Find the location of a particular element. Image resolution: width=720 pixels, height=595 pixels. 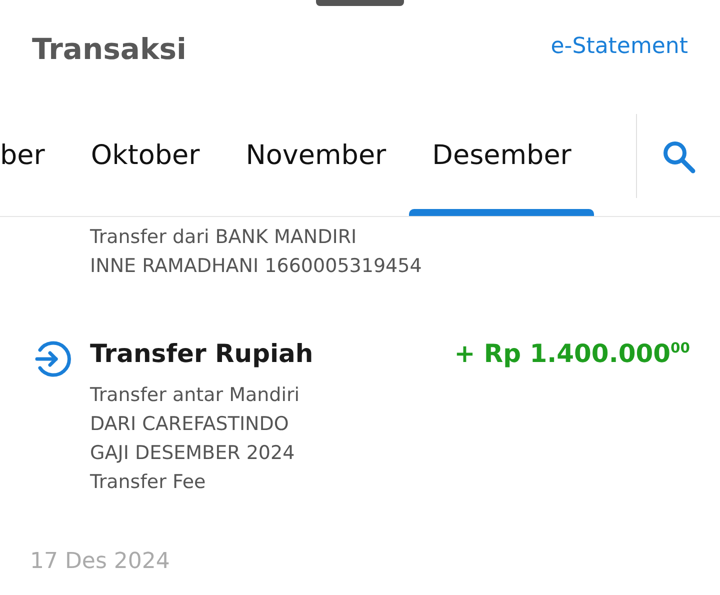

page-title: Transaksi is located at coordinates (109, 49).